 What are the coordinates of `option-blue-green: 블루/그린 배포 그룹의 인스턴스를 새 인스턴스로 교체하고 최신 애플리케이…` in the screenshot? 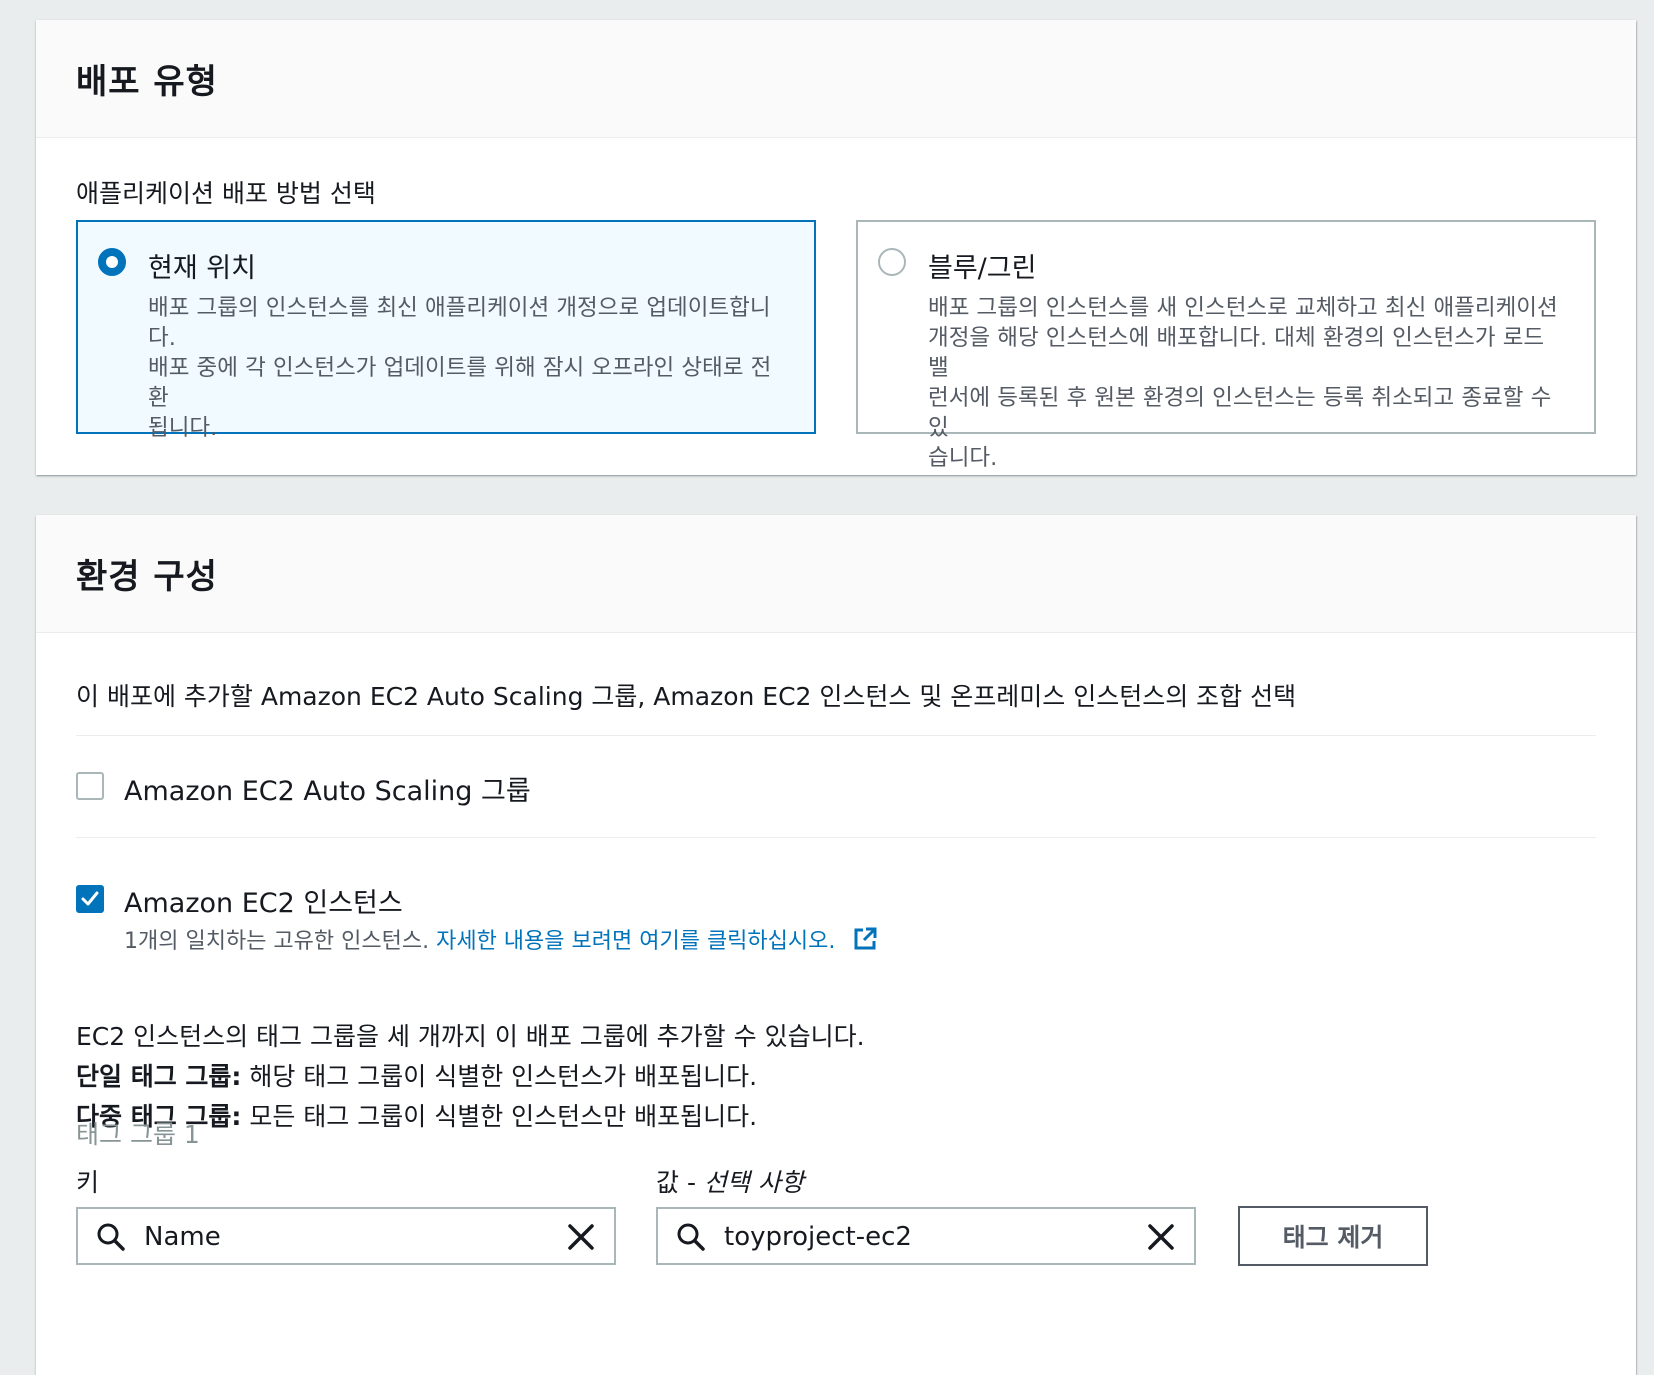 It's located at (1226, 345).